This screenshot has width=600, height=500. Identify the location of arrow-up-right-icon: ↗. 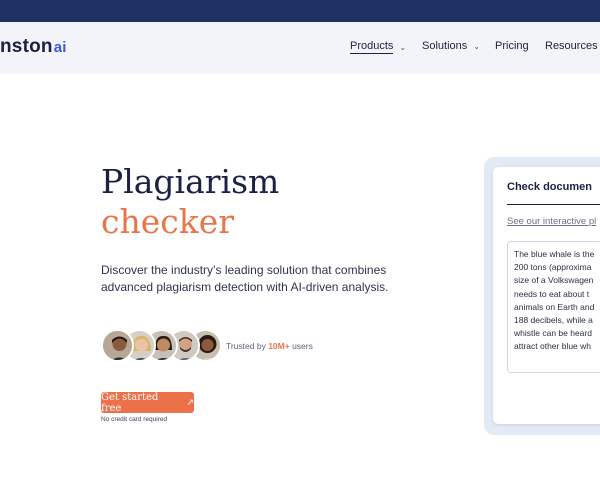
(190, 402).